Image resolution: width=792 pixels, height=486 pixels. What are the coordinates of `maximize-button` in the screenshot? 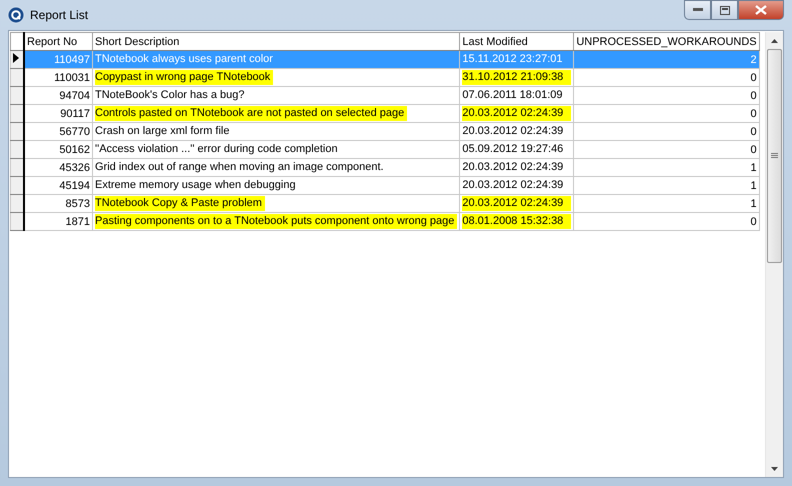 It's located at (724, 10).